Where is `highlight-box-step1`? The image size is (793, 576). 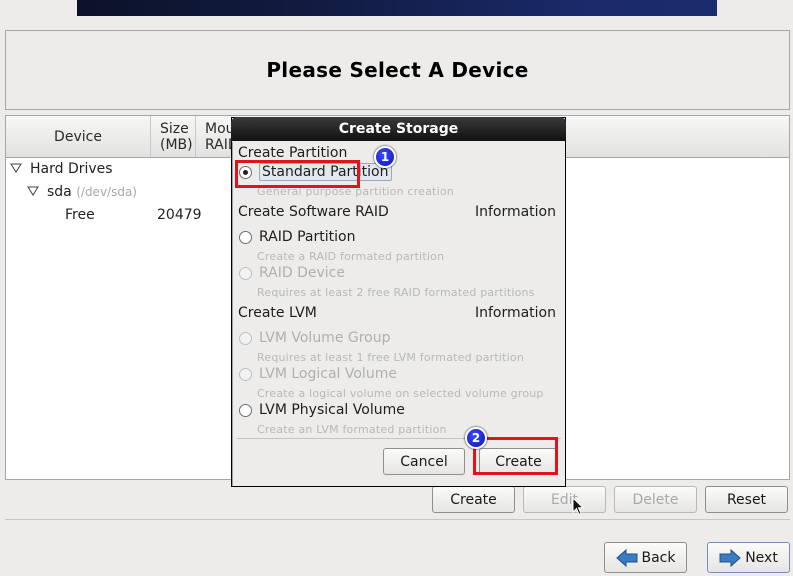 highlight-box-step1 is located at coordinates (297, 174).